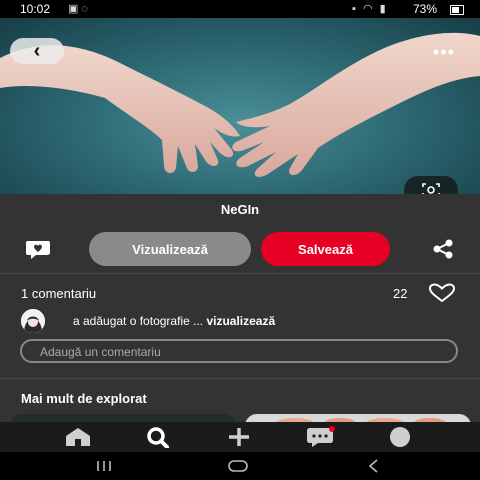  I want to click on whatsapp-icon: ◌, so click(86, 9).